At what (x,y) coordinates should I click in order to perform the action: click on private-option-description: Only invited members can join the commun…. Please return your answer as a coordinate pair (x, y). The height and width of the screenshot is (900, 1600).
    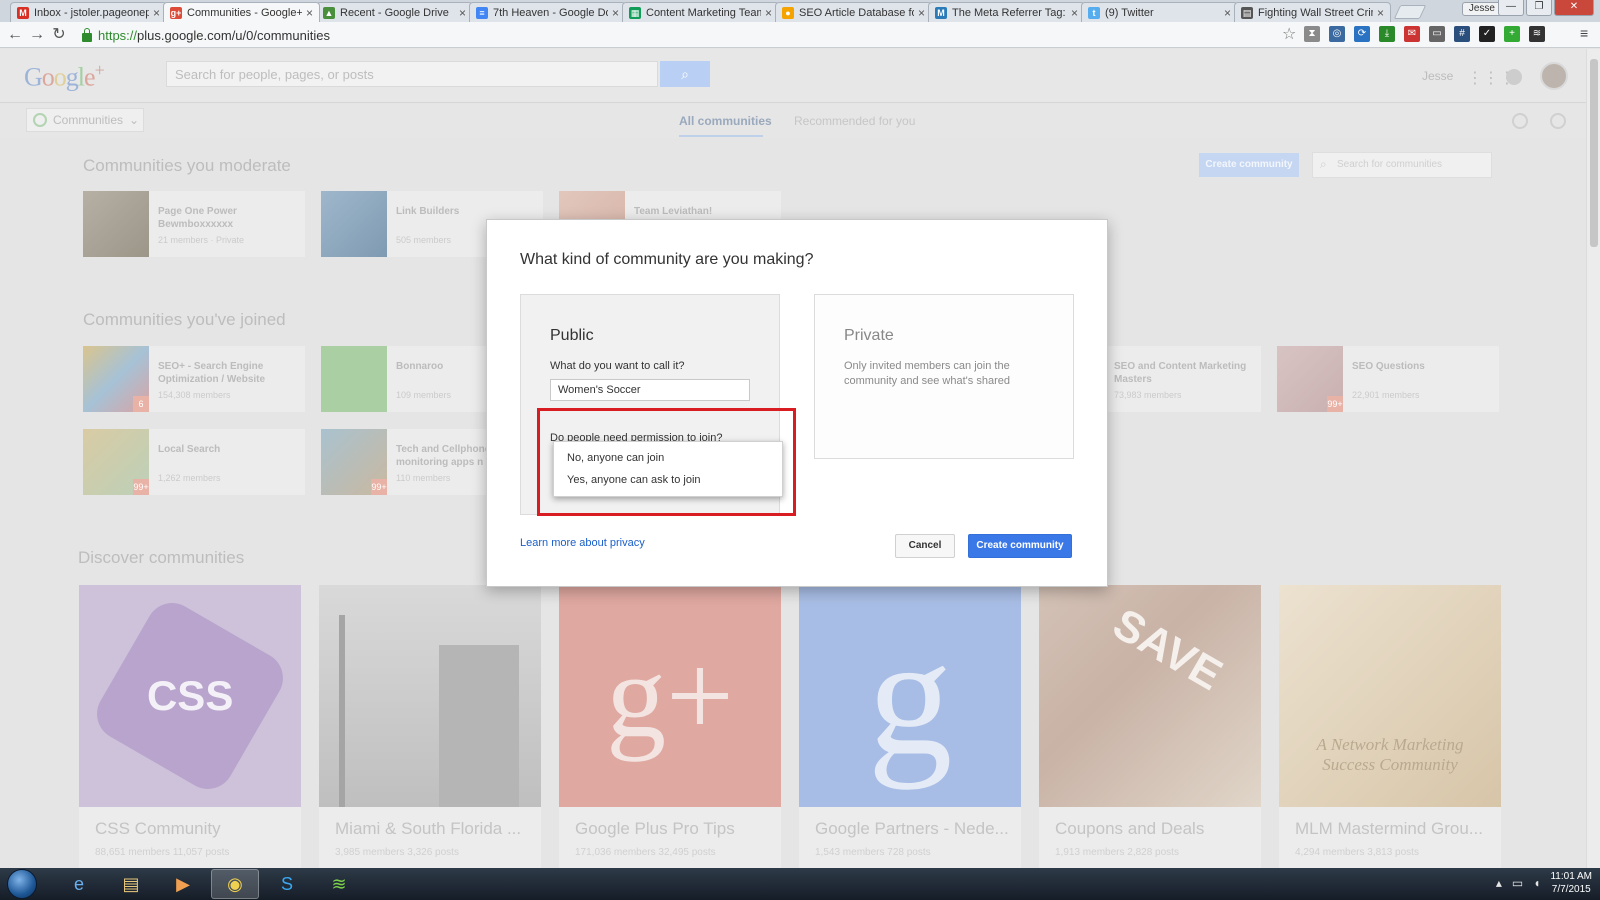
    Looking at the image, I should click on (927, 373).